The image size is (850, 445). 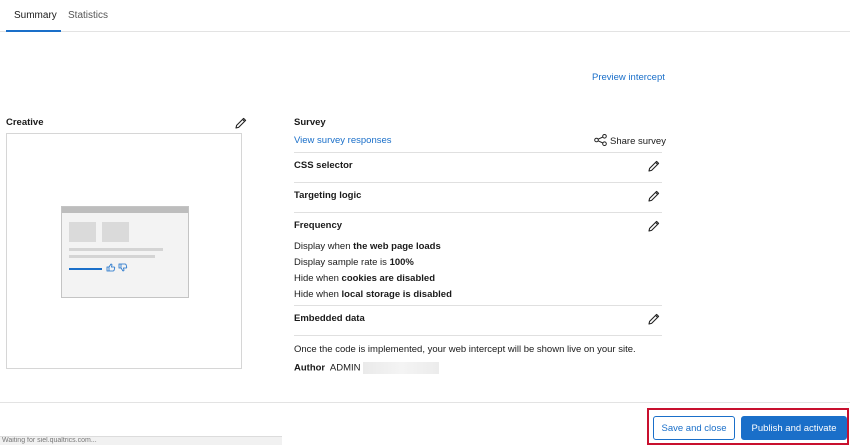 I want to click on save-and-close-button: Save and close, so click(x=694, y=428).